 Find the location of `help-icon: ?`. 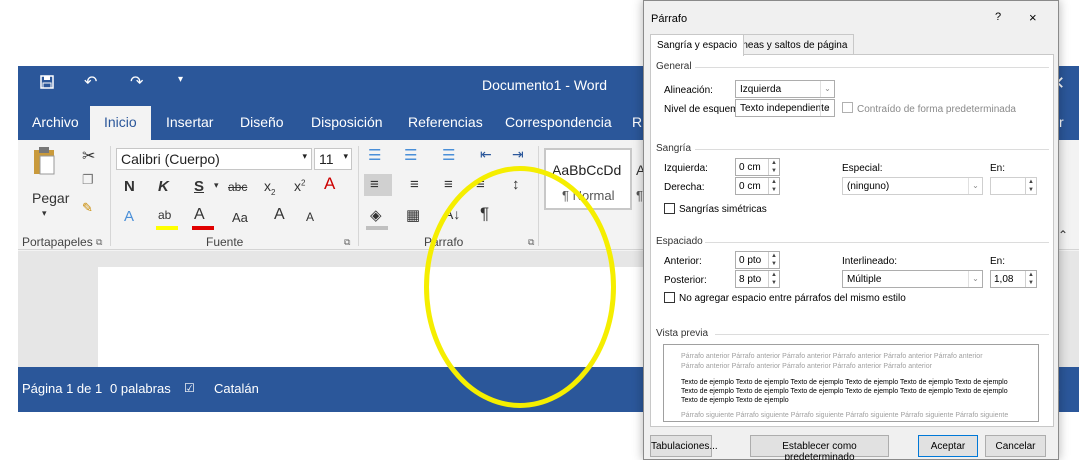

help-icon: ? is located at coordinates (998, 17).